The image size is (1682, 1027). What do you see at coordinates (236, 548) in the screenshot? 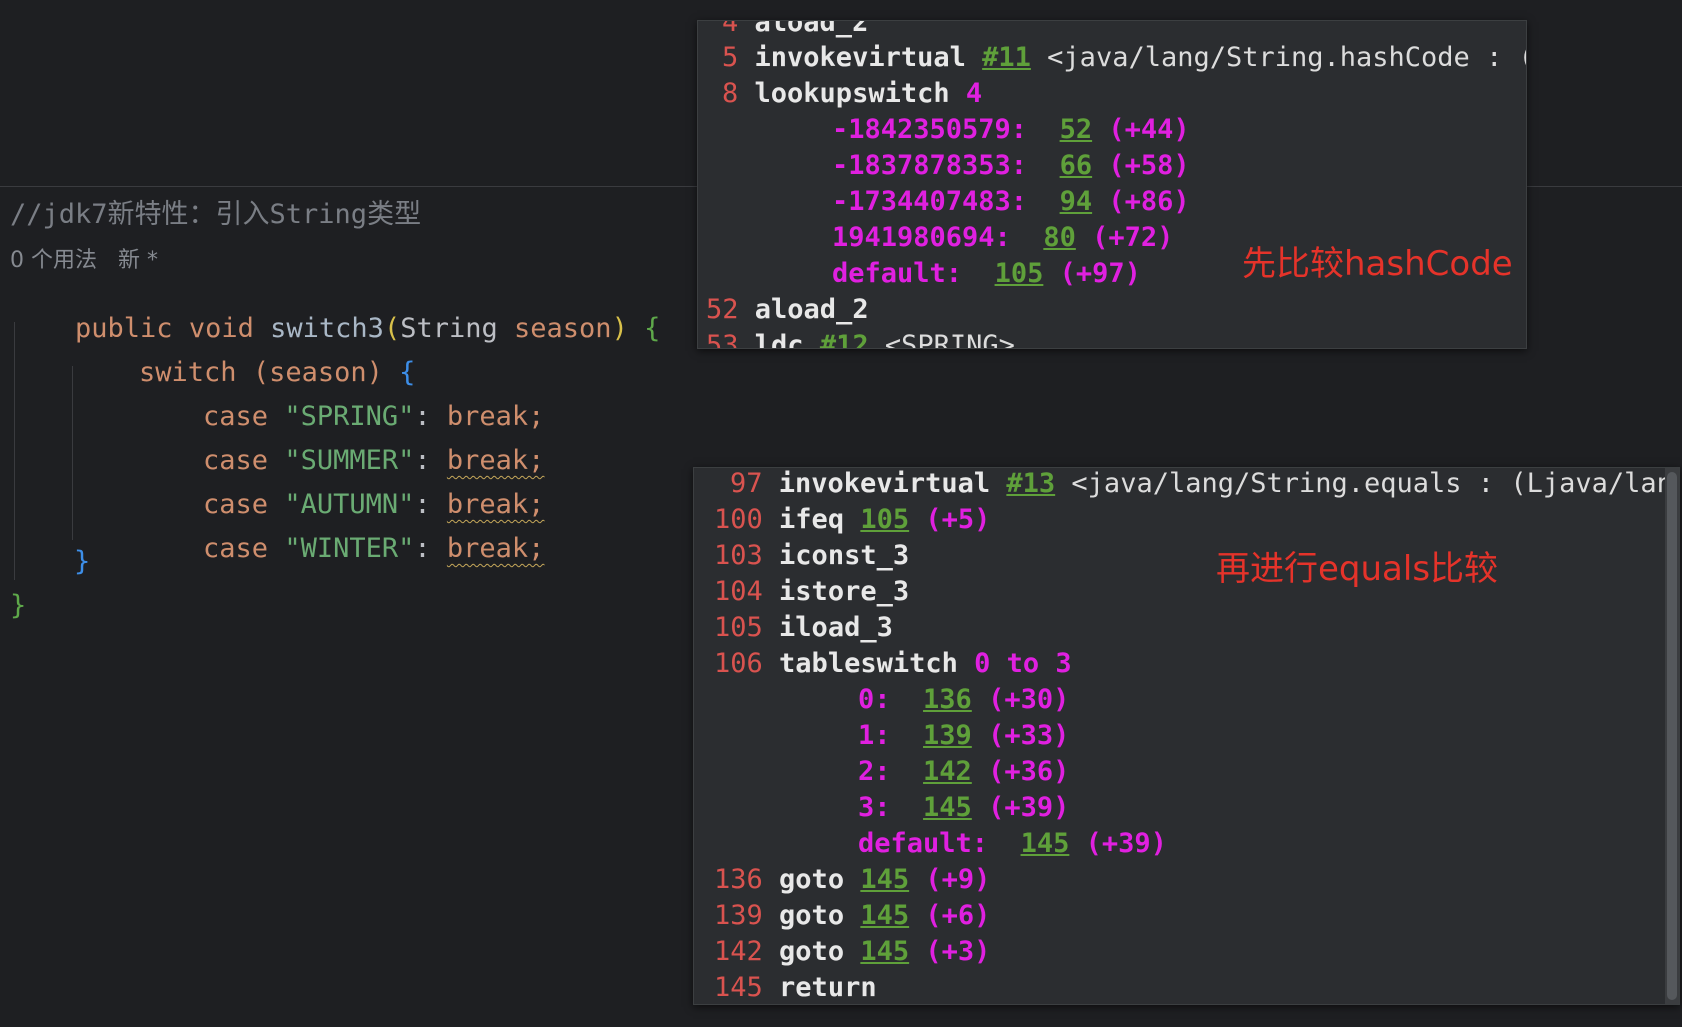
I see `keyword-case: case` at bounding box center [236, 548].